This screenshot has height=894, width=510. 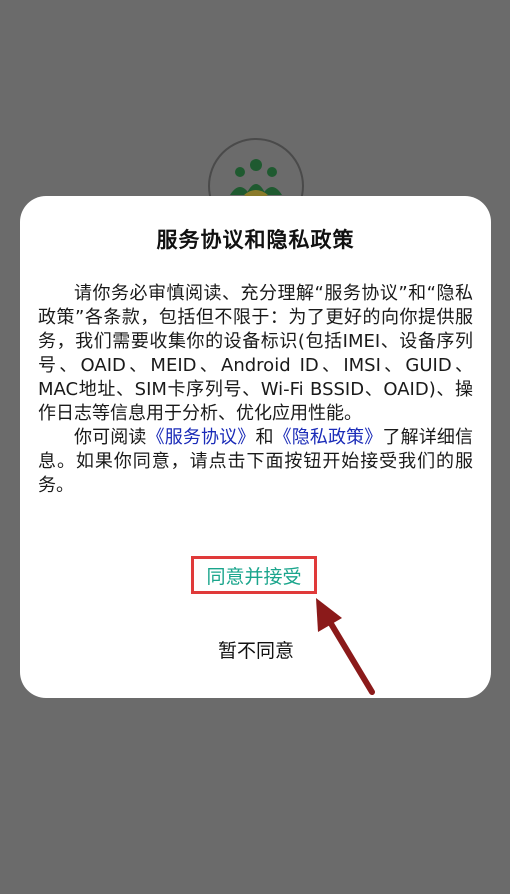 I want to click on service-agreement-link: 《服务协议》, so click(x=201, y=437).